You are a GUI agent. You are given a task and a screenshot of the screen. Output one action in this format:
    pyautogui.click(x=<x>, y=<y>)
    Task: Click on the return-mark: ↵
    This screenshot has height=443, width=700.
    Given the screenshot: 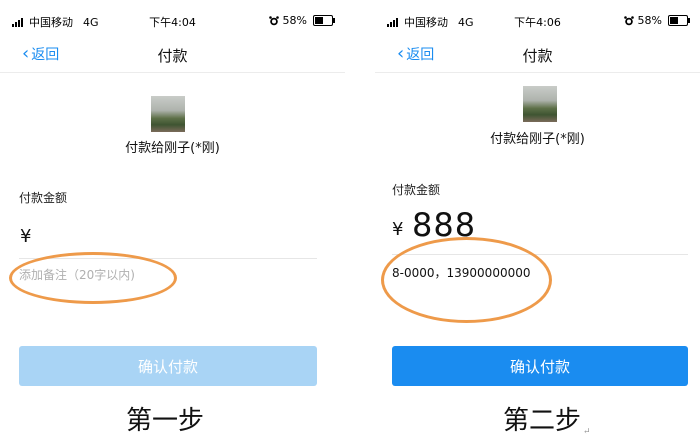 What is the action you would take?
    pyautogui.click(x=587, y=432)
    